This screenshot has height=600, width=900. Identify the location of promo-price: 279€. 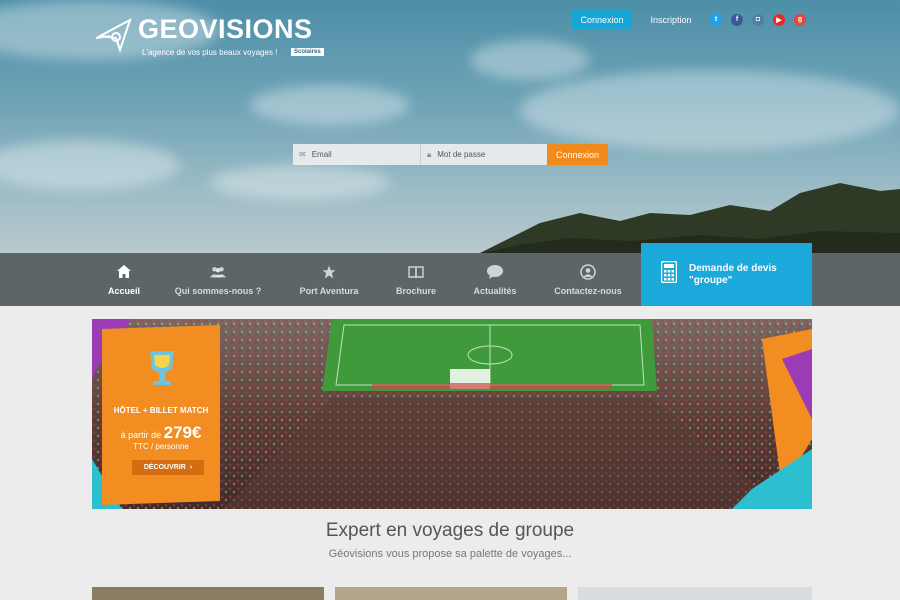
(182, 432).